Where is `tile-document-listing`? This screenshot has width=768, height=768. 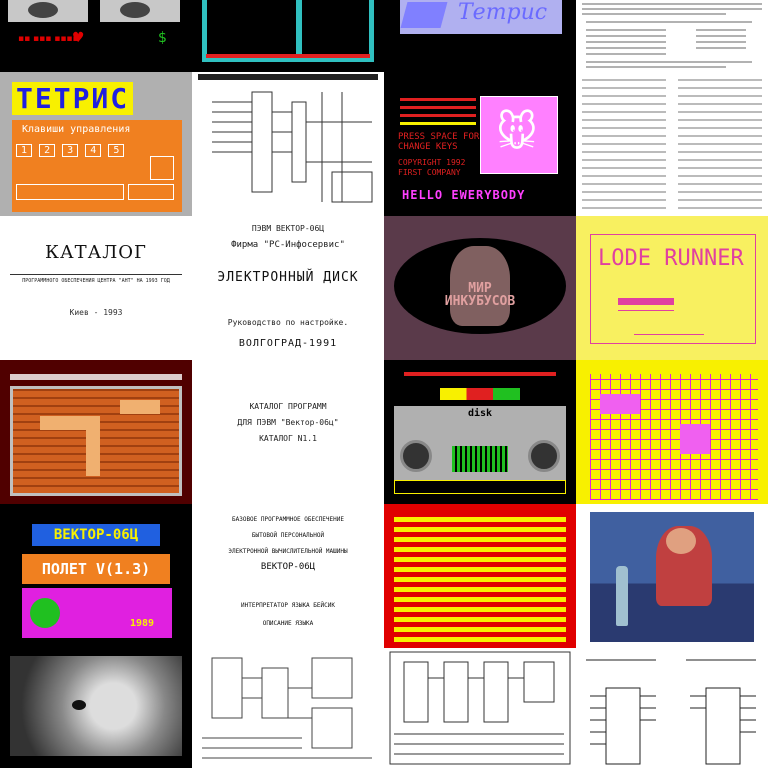
tile-document-listing is located at coordinates (672, 144).